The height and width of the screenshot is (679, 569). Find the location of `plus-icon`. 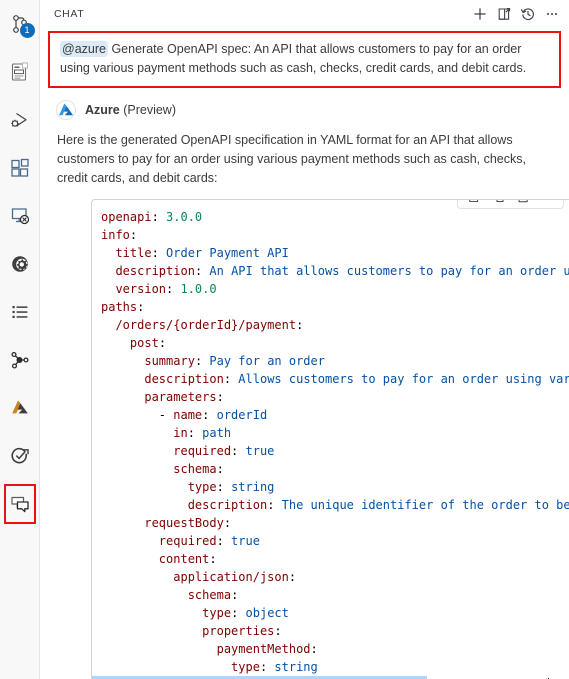

plus-icon is located at coordinates (480, 14).